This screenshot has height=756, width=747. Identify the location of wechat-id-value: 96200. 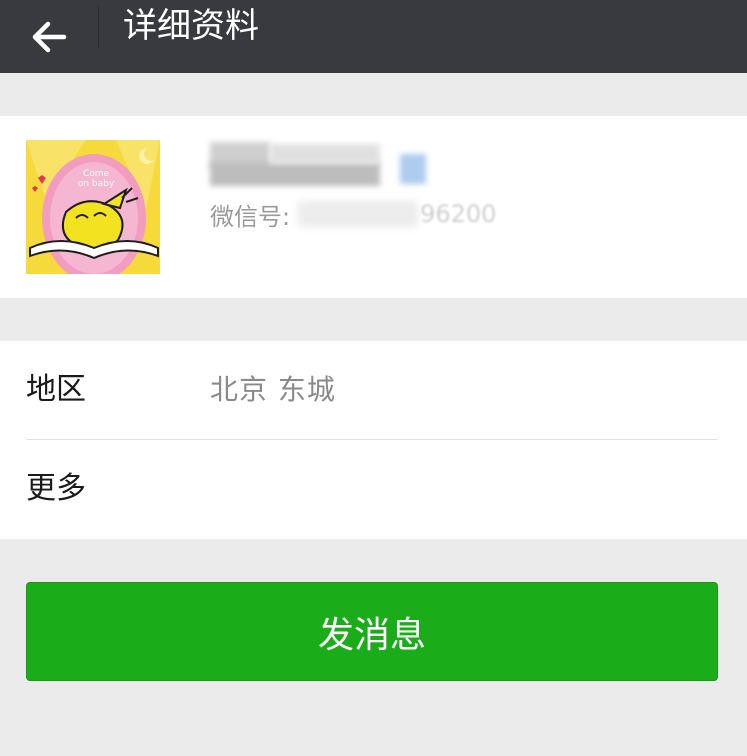
(398, 214).